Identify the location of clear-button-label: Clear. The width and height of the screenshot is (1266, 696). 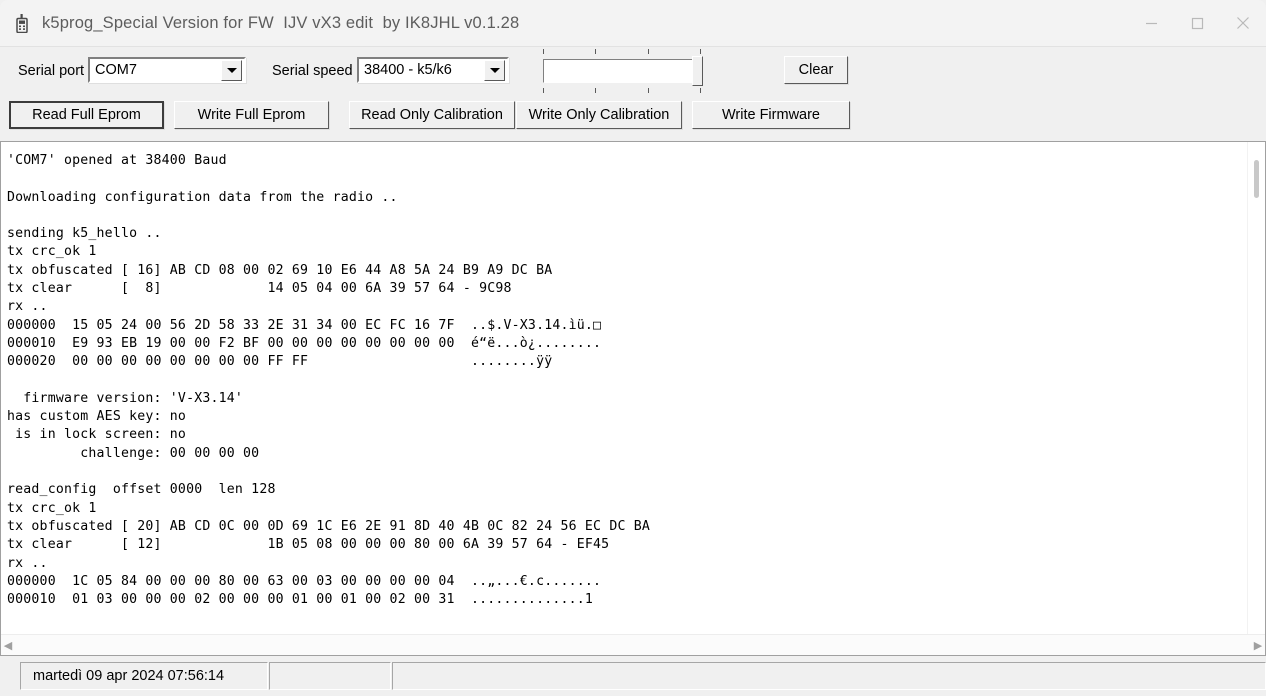
(816, 70).